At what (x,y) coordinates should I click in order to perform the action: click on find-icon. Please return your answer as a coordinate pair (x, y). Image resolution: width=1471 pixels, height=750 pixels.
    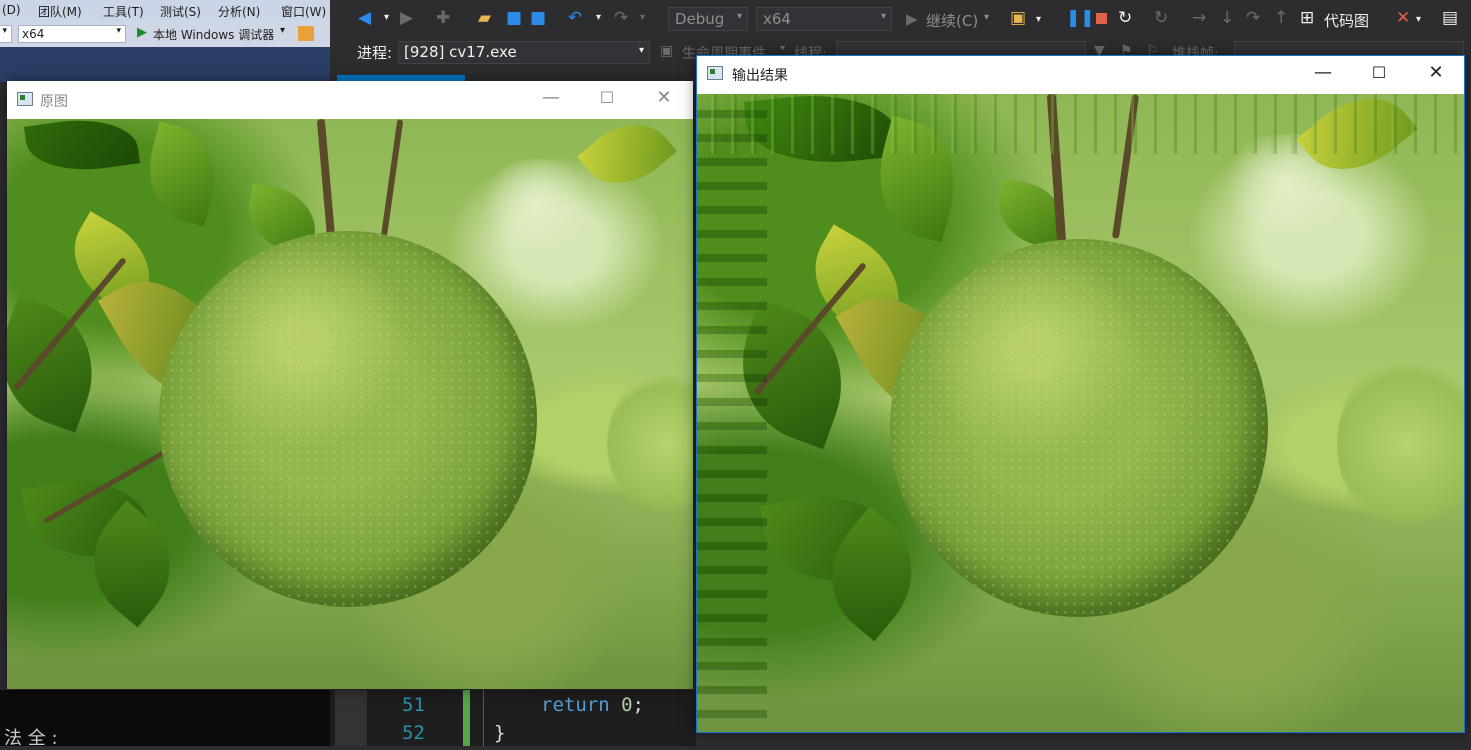
    Looking at the image, I should click on (306, 33).